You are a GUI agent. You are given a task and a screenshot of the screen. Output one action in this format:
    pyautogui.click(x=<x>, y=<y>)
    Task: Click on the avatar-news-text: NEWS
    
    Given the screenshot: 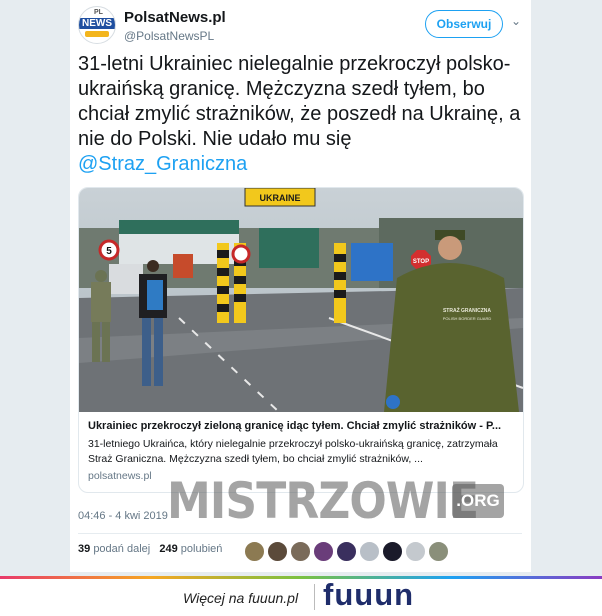 What is the action you would take?
    pyautogui.click(x=97, y=23)
    